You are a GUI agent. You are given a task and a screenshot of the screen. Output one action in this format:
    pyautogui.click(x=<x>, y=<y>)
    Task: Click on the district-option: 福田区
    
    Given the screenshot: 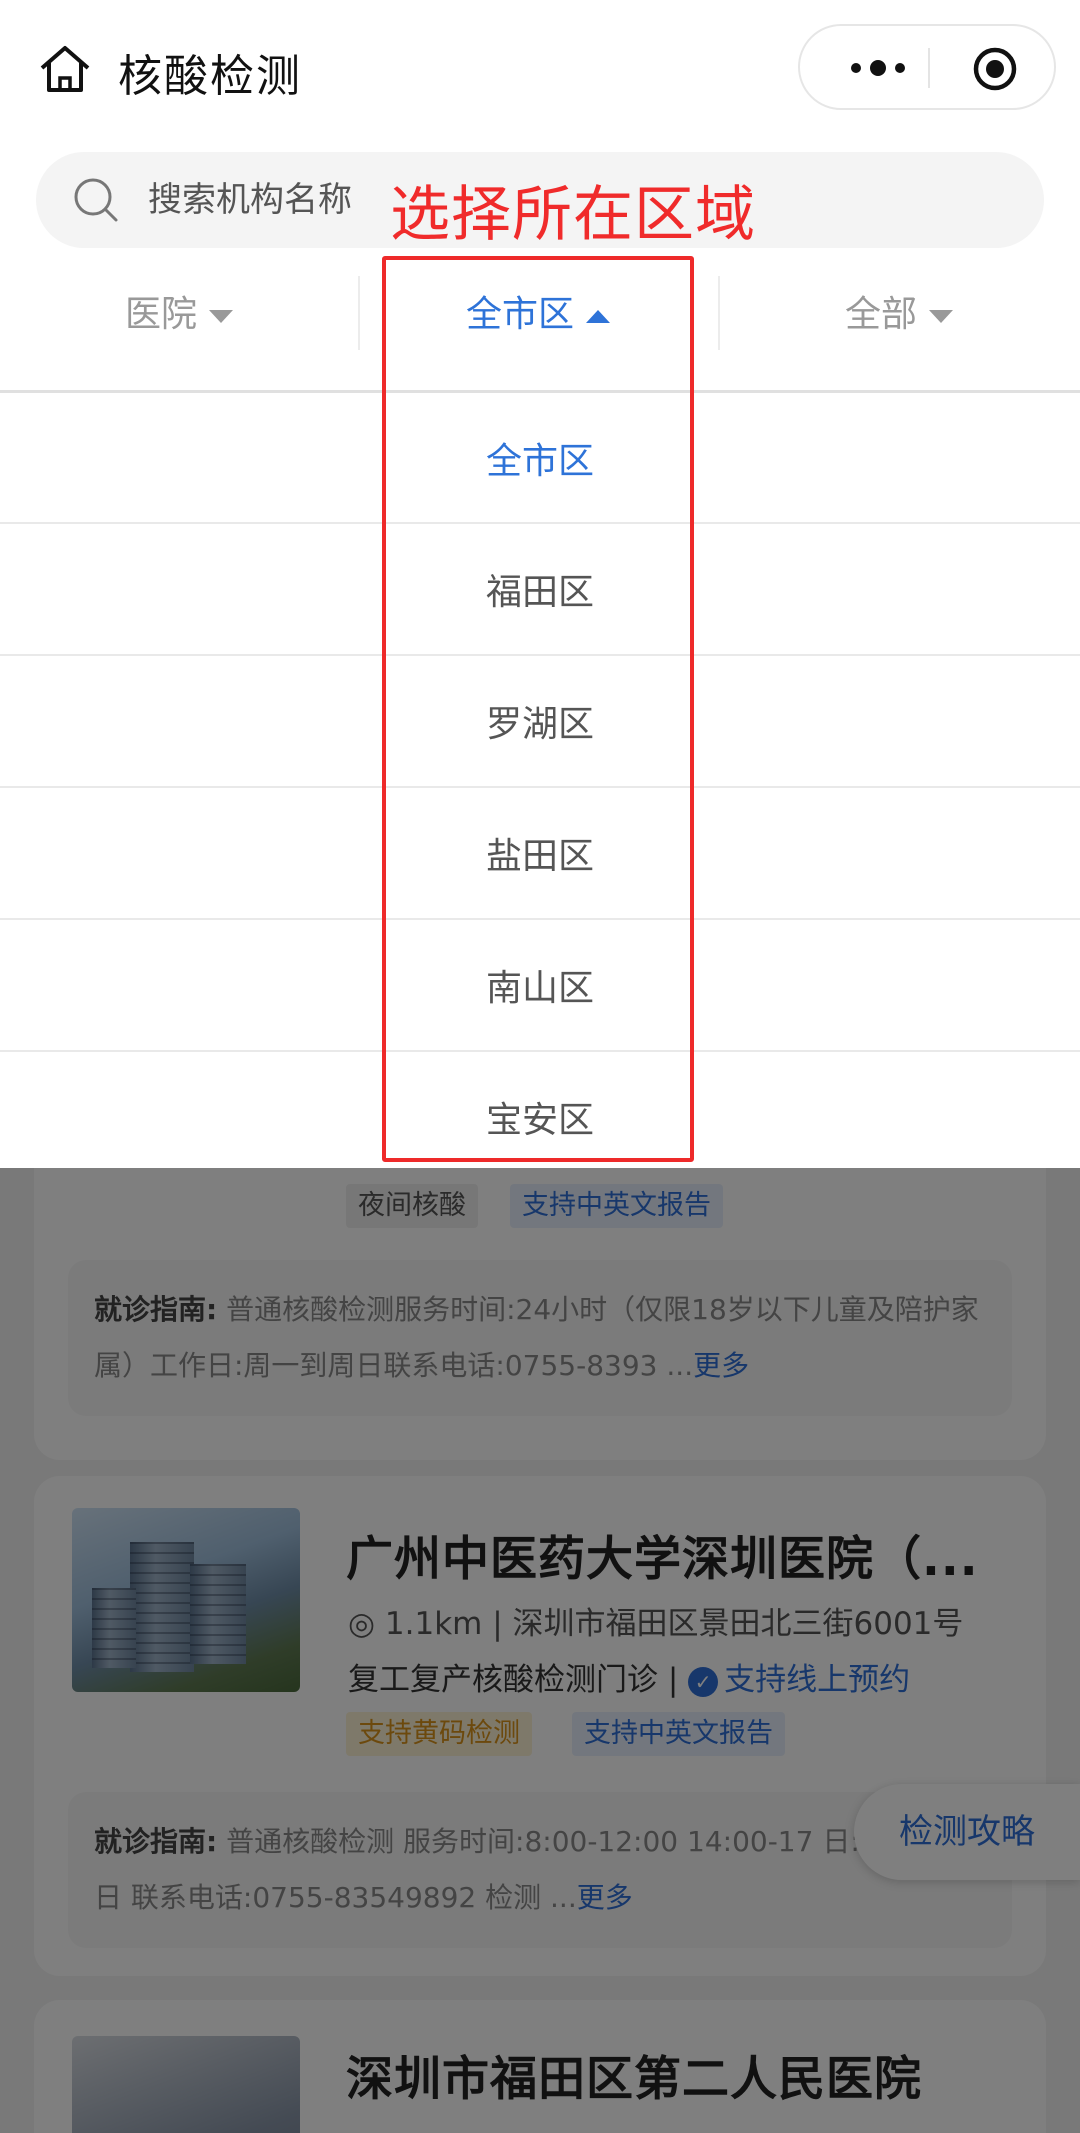 What is the action you would take?
    pyautogui.click(x=540, y=588)
    